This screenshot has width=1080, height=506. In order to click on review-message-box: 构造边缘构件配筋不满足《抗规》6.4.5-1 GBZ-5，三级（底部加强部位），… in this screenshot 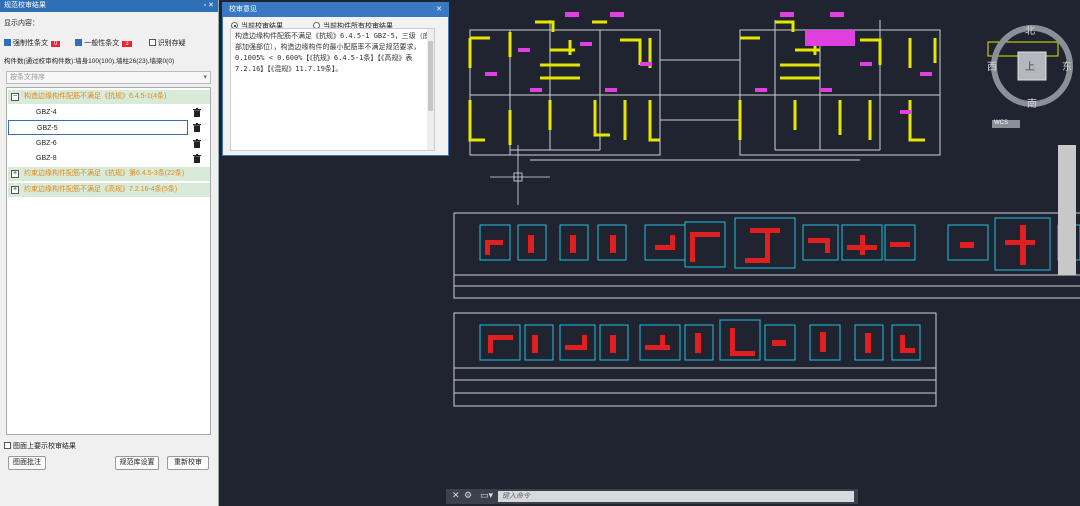, I will do `click(332, 89)`.